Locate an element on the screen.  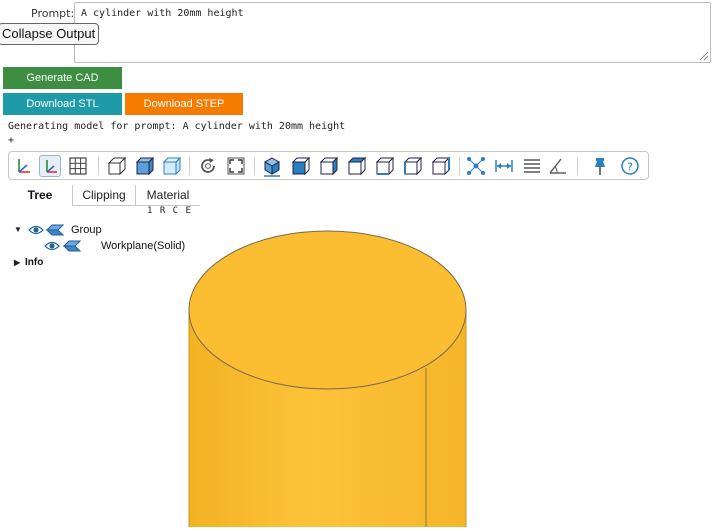
rear-view-icon is located at coordinates (328, 166).